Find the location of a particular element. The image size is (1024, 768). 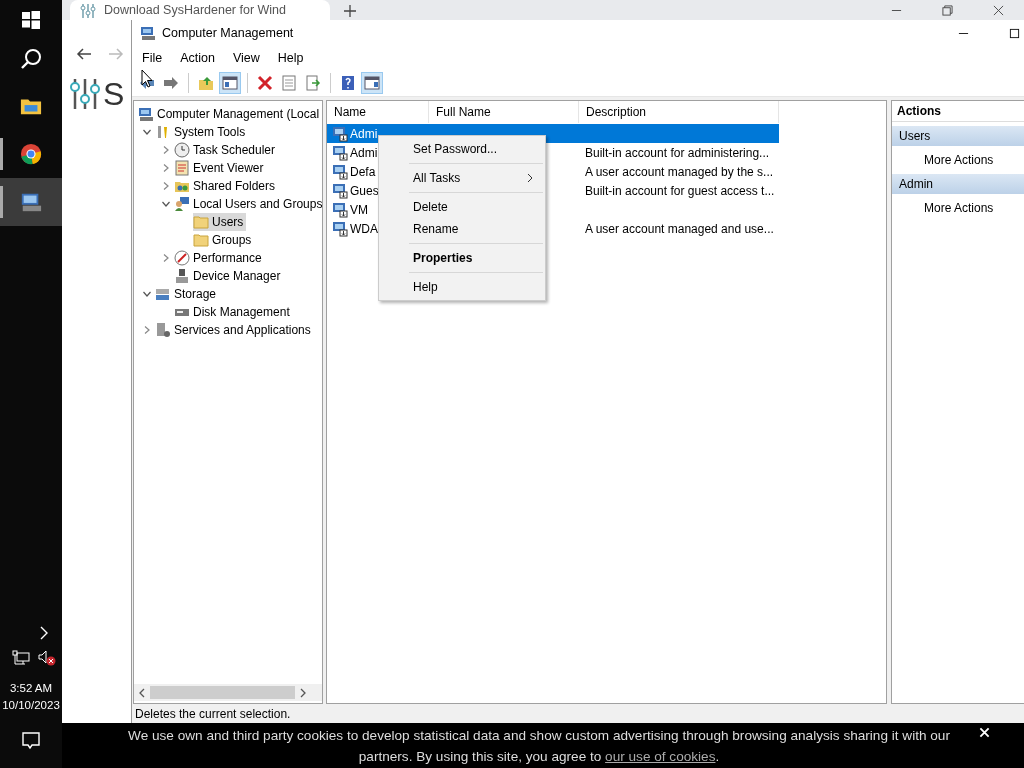

speaker-muted-icon is located at coordinates (47, 658).